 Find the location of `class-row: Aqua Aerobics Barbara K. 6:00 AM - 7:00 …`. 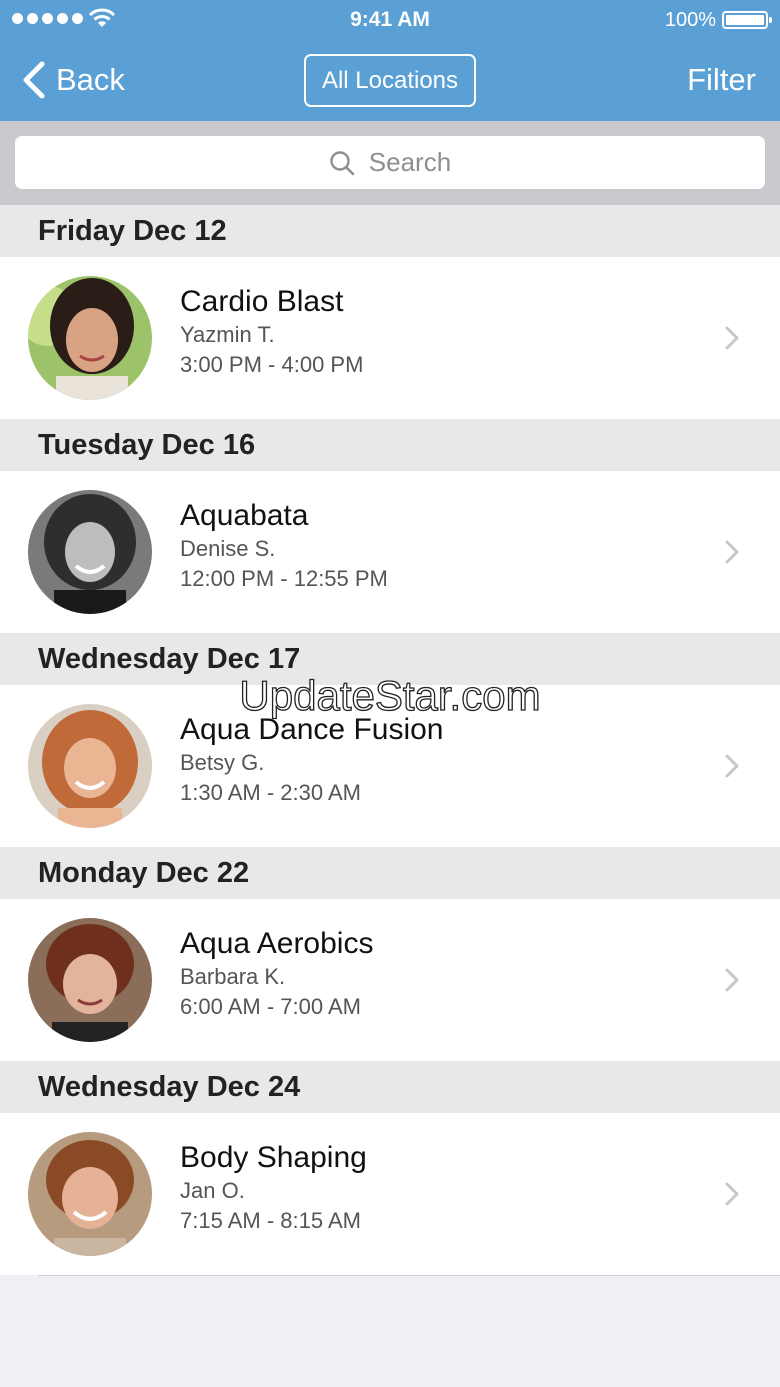

class-row: Aqua Aerobics Barbara K. 6:00 AM - 7:00 … is located at coordinates (390, 980).